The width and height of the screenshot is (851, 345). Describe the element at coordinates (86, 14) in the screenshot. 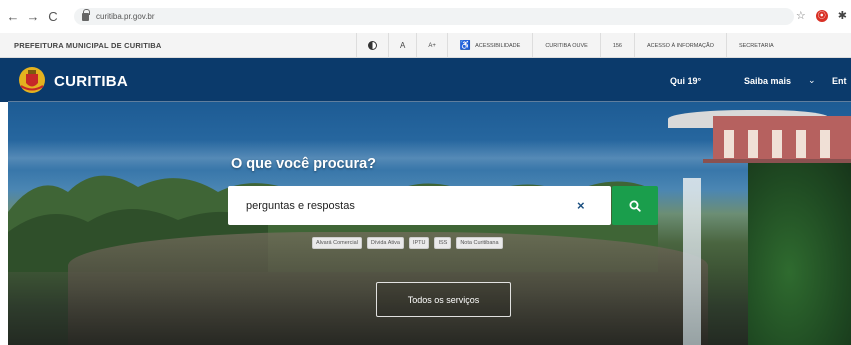

I see `lock-icon` at that location.